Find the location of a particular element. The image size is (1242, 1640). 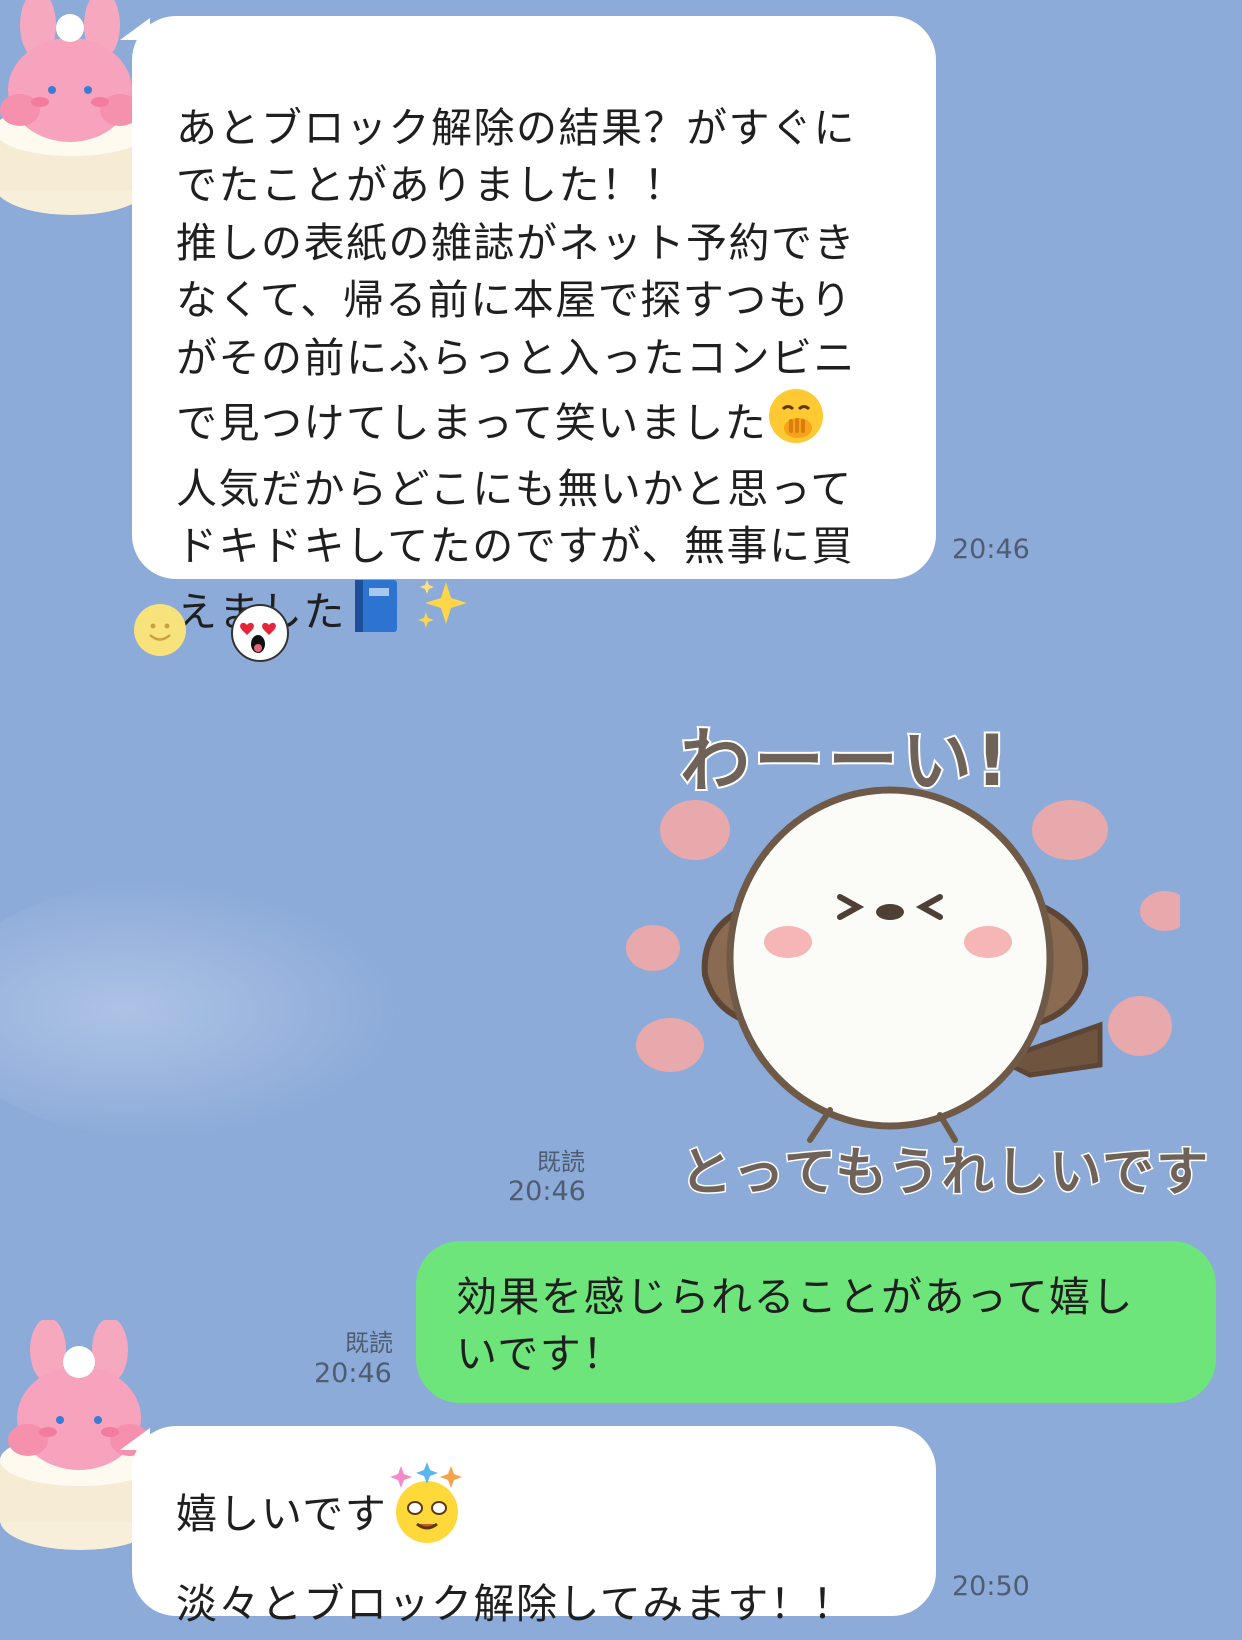

background-cloud is located at coordinates (200, 1010).